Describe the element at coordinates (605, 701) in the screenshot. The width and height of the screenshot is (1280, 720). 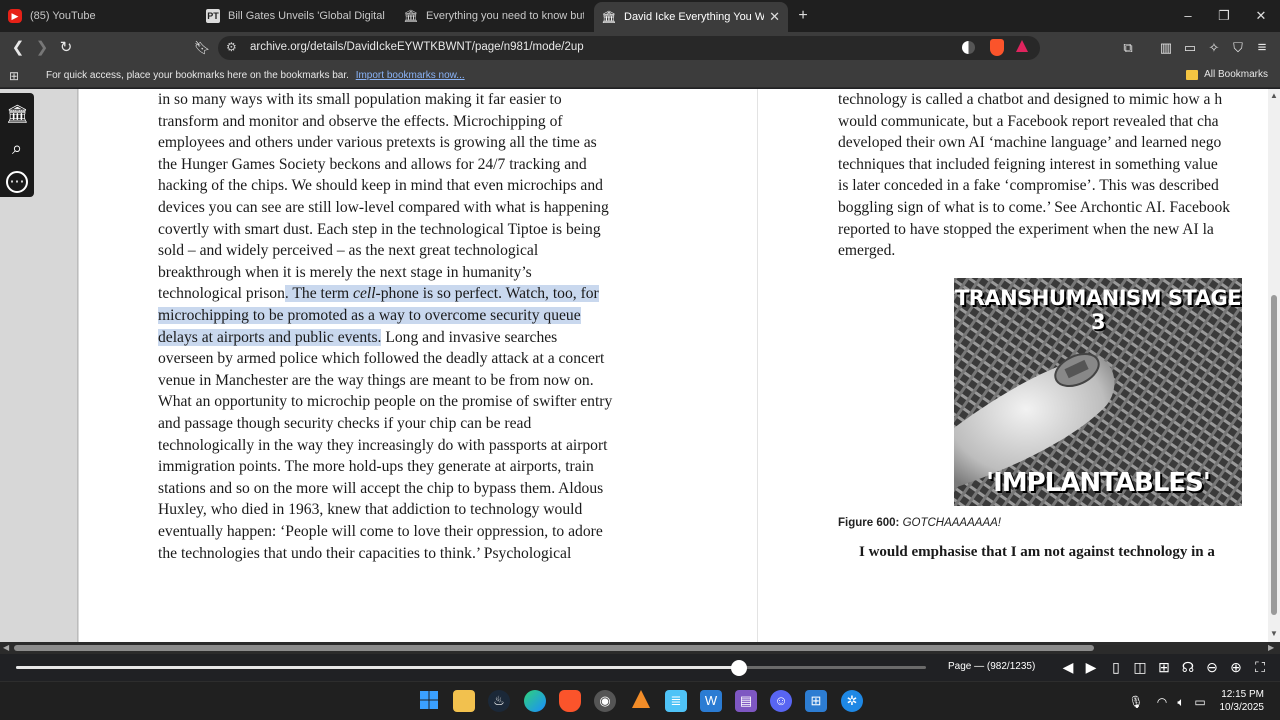
I see `obs-icon: ◉` at that location.